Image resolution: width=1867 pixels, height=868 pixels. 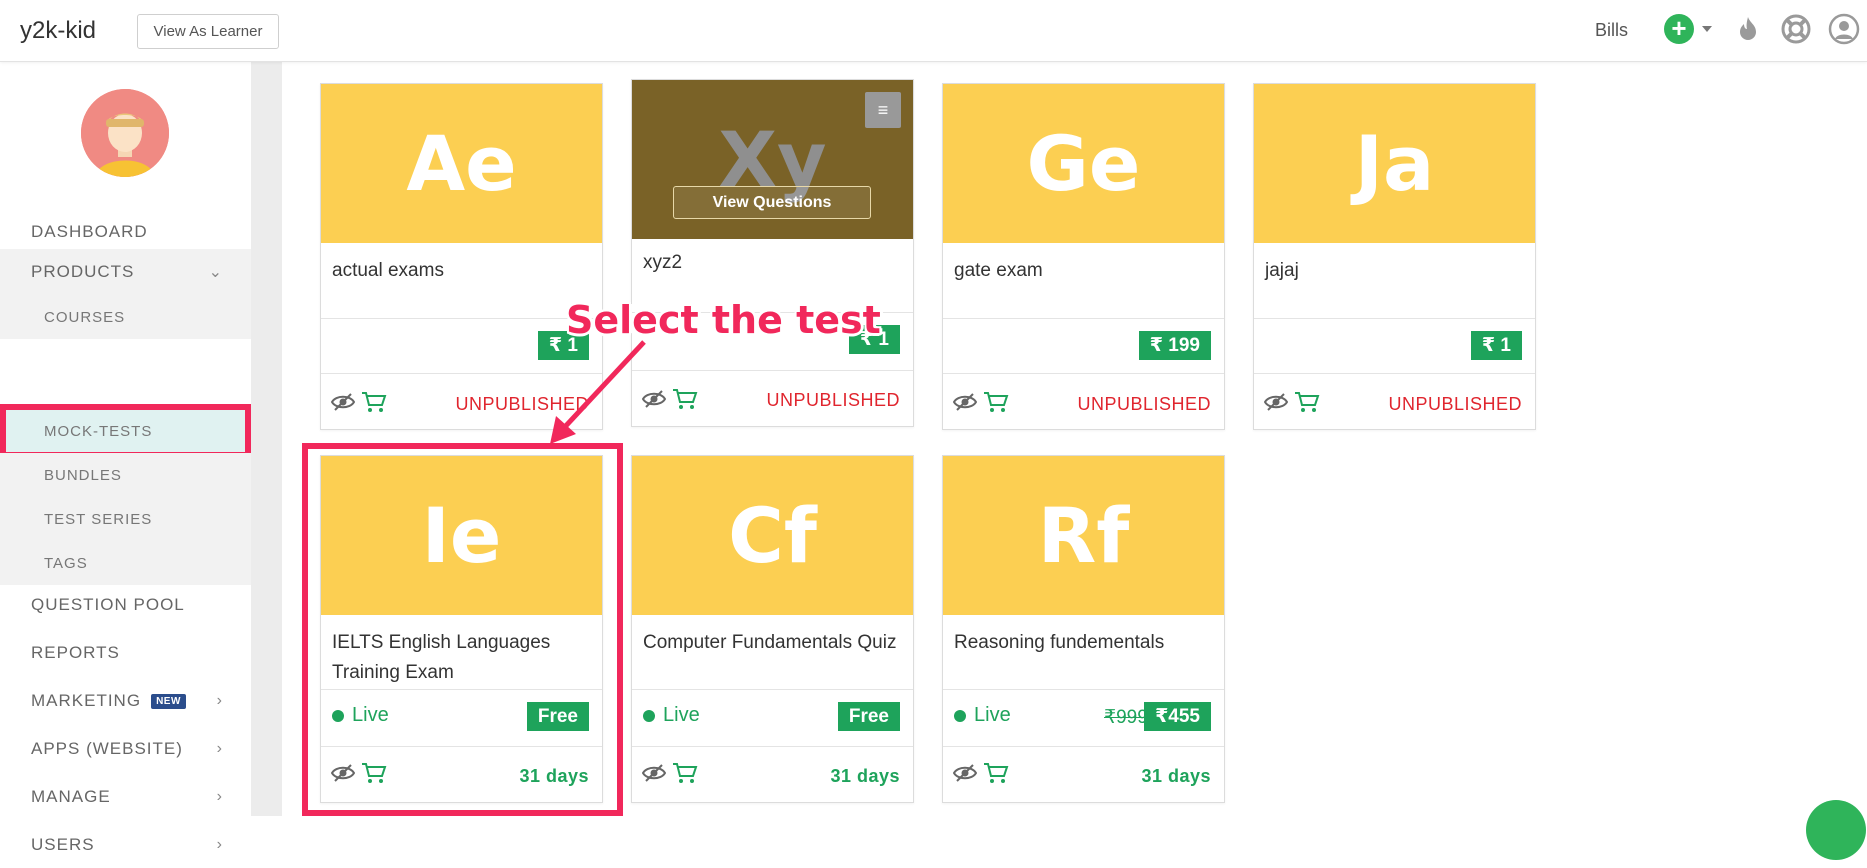 What do you see at coordinates (1085, 271) in the screenshot?
I see `card-title: gate exam` at bounding box center [1085, 271].